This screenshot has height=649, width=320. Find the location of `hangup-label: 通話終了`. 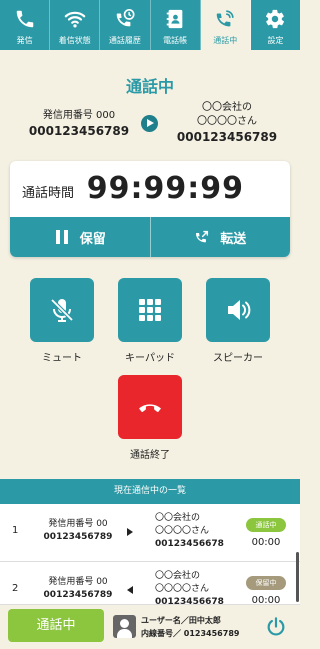

hangup-label: 通話終了 is located at coordinates (150, 455).